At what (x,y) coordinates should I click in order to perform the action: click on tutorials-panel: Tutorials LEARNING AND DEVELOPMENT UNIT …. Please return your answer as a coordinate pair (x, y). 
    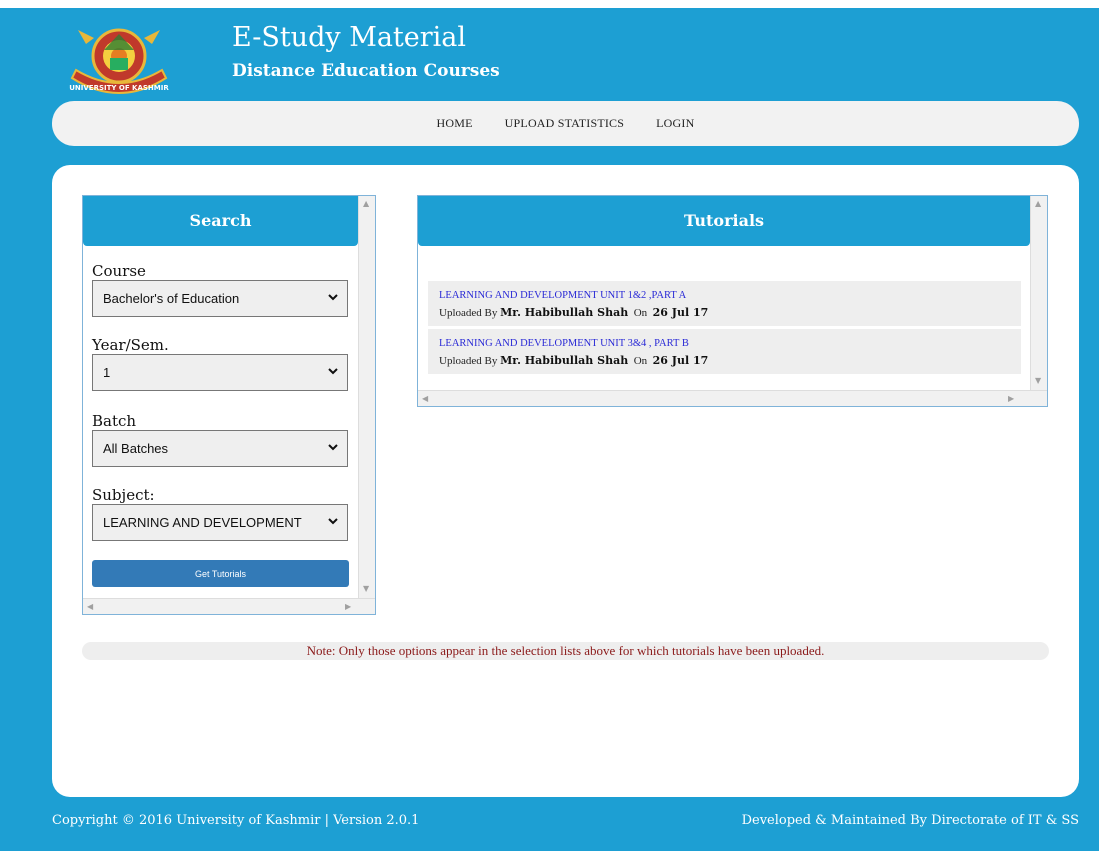
    Looking at the image, I should click on (732, 301).